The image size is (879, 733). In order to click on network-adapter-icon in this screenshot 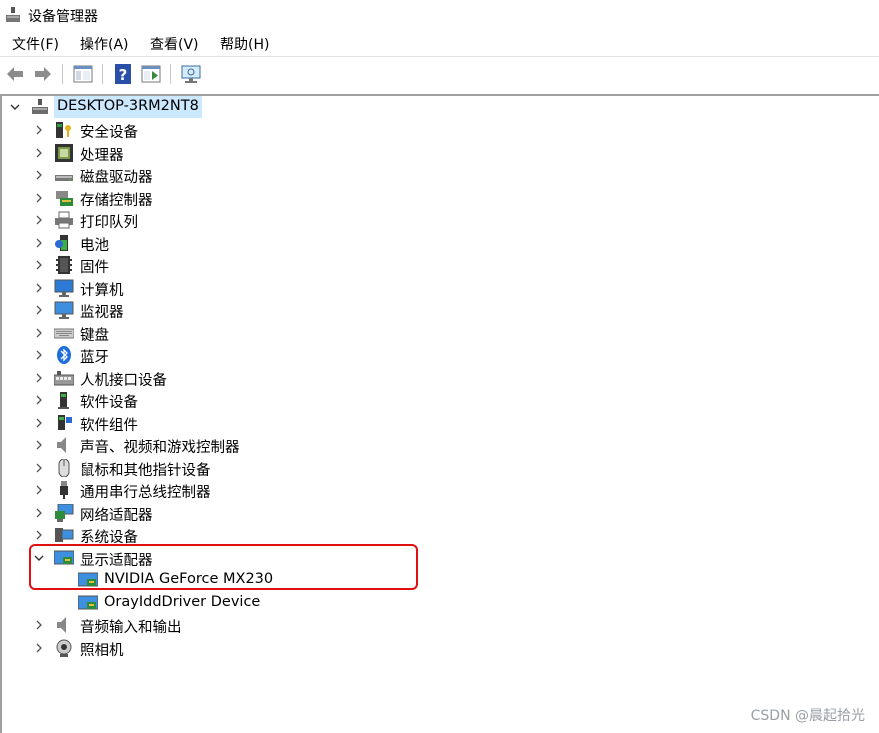, I will do `click(64, 513)`.